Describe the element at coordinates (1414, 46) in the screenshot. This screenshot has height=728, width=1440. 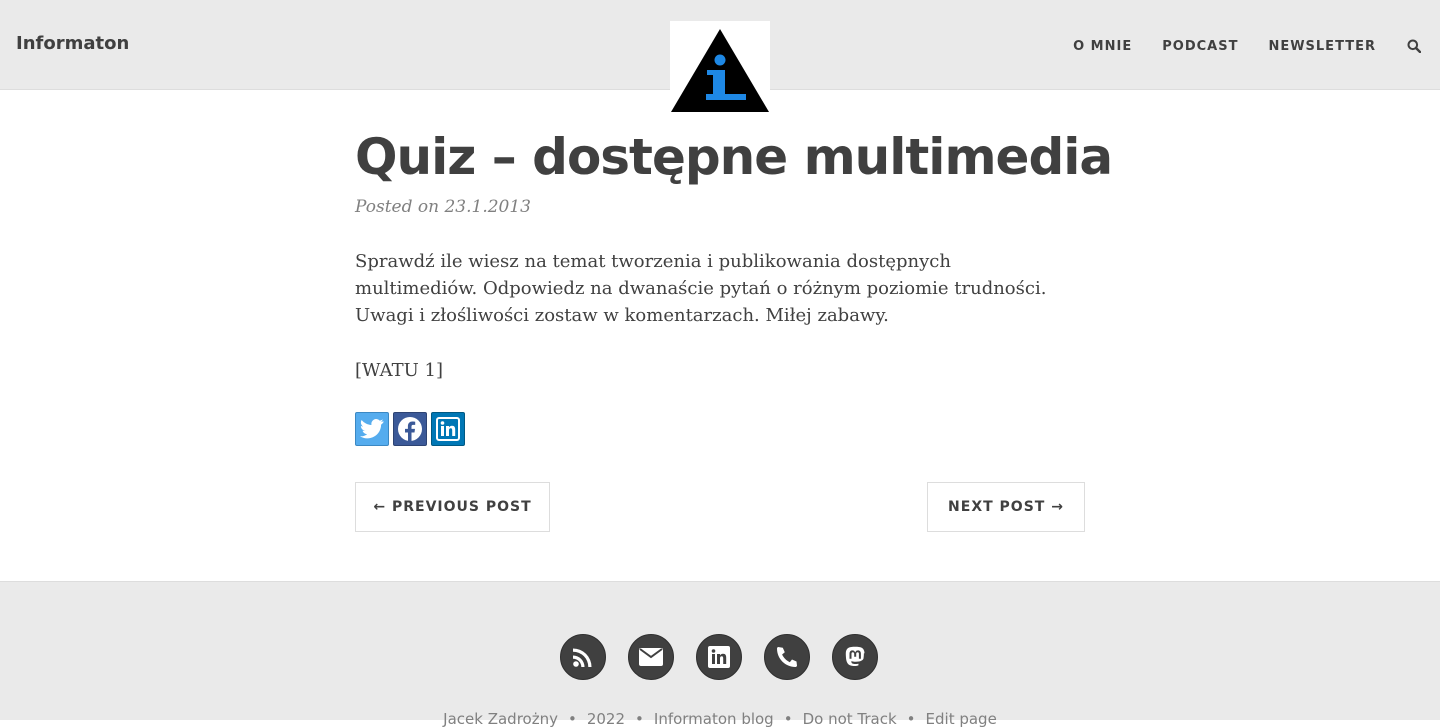
I see `search-icon` at that location.